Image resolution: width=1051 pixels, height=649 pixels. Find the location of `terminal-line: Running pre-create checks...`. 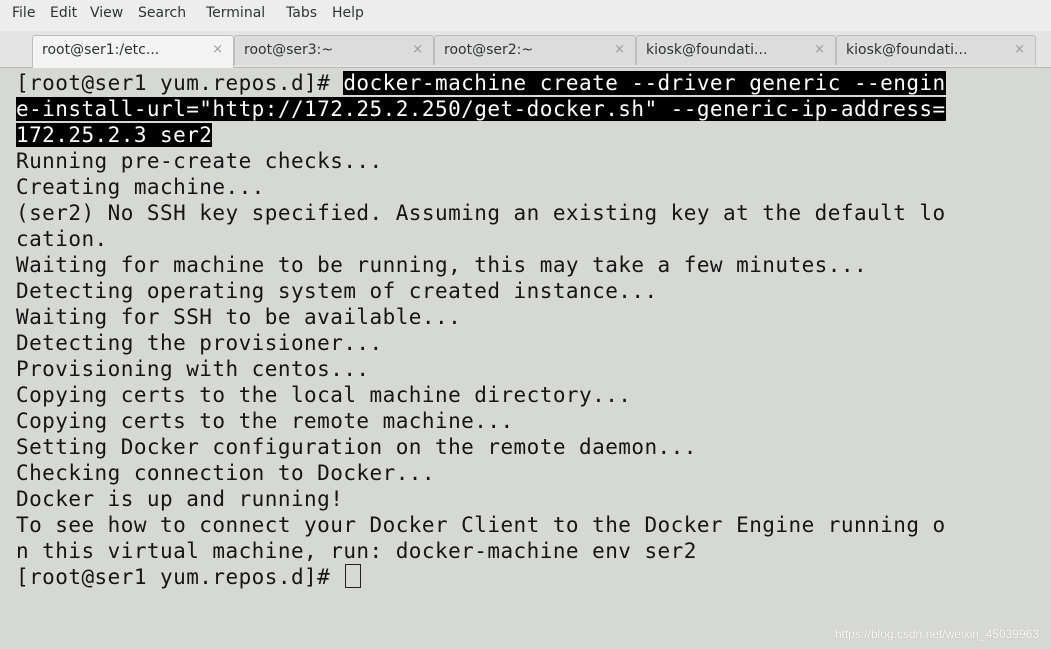

terminal-line: Running pre-create checks... is located at coordinates (199, 161).